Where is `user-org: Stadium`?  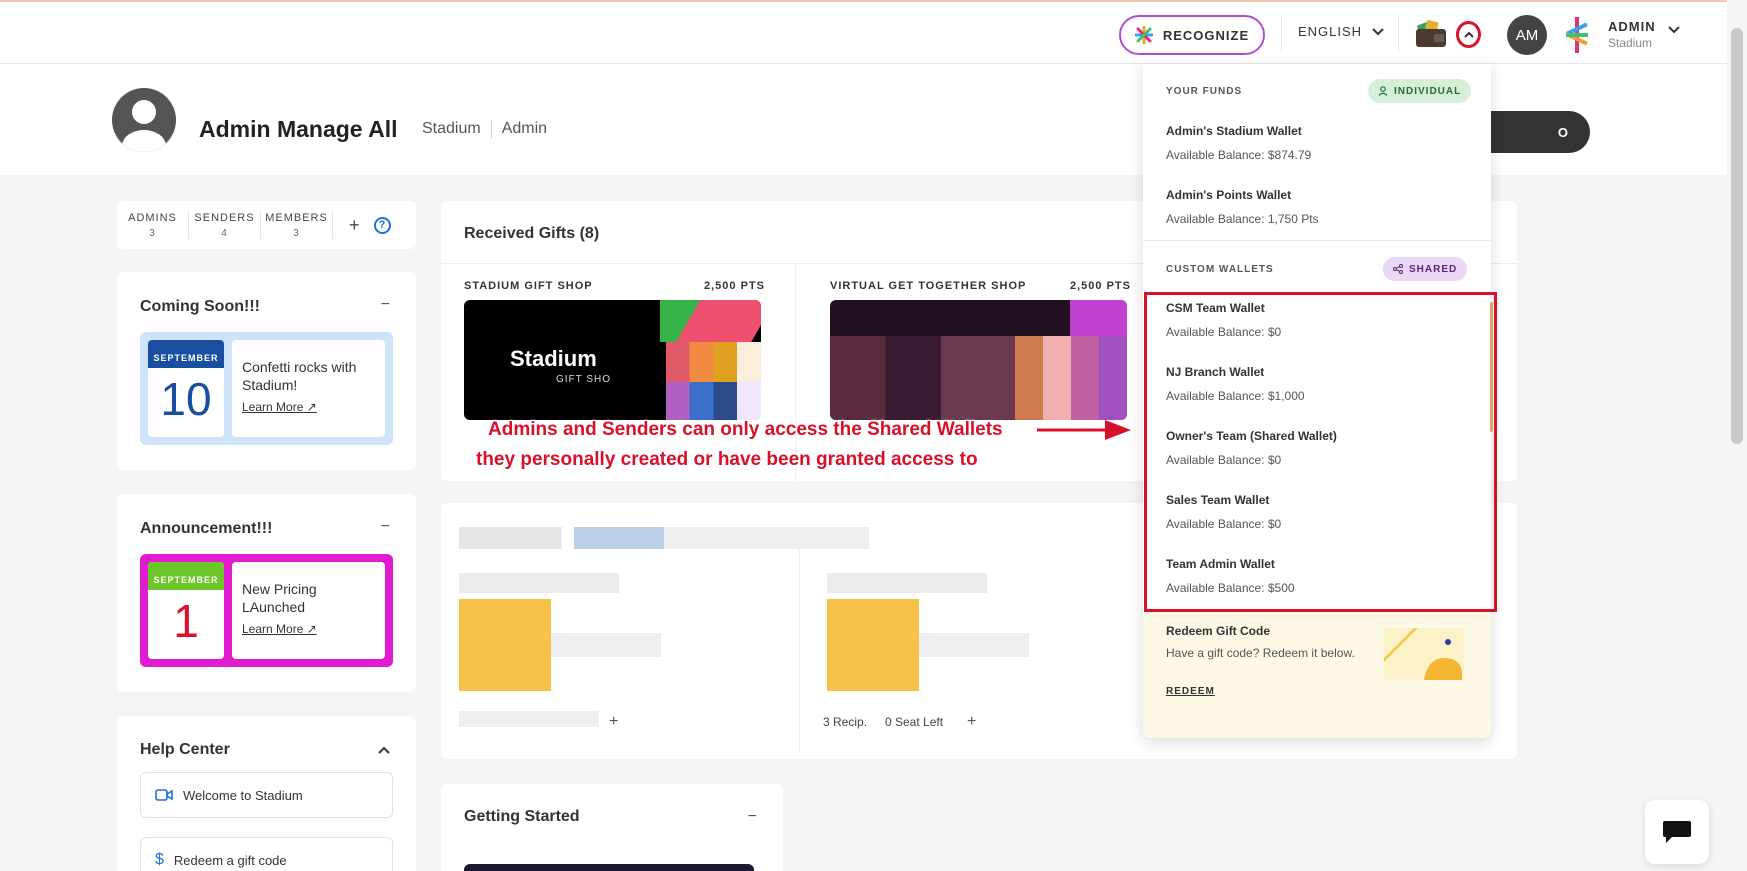
user-org: Stadium is located at coordinates (1630, 43).